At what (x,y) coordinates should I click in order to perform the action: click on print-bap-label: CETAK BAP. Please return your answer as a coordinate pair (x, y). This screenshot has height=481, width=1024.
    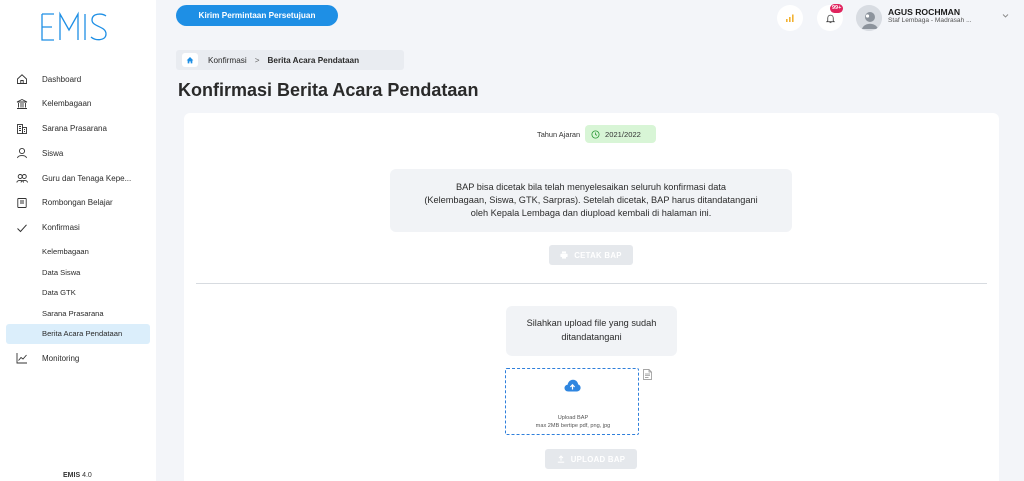
    Looking at the image, I should click on (598, 255).